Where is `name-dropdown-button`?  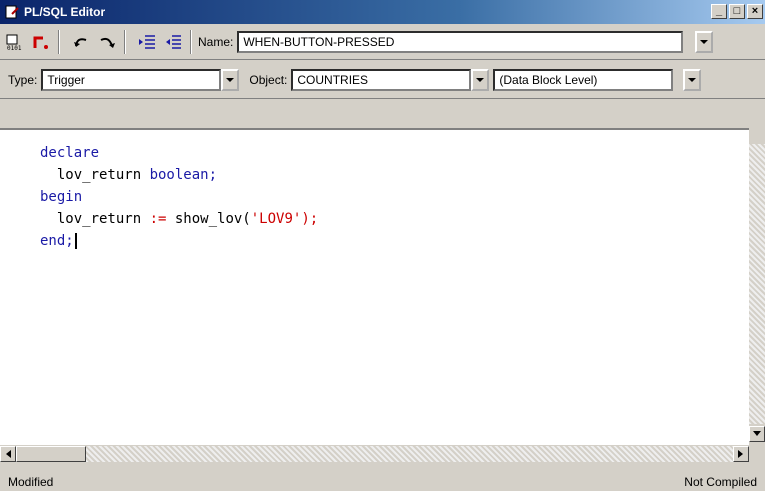
name-dropdown-button is located at coordinates (704, 41).